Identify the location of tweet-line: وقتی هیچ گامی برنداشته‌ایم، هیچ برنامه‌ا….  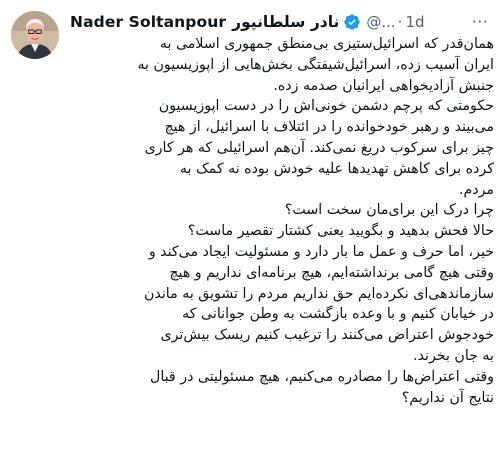
(331, 272).